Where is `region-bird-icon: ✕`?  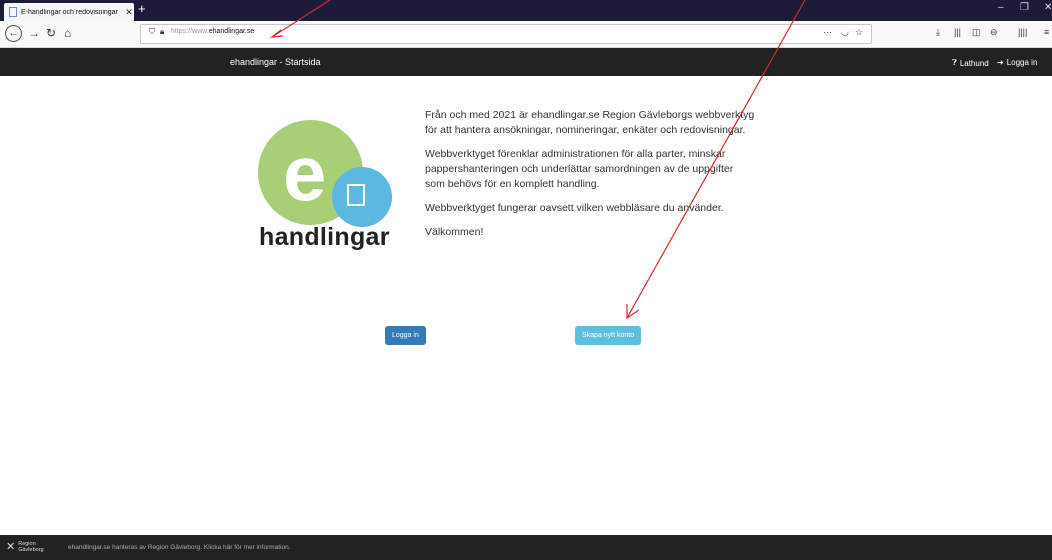 region-bird-icon: ✕ is located at coordinates (11, 547).